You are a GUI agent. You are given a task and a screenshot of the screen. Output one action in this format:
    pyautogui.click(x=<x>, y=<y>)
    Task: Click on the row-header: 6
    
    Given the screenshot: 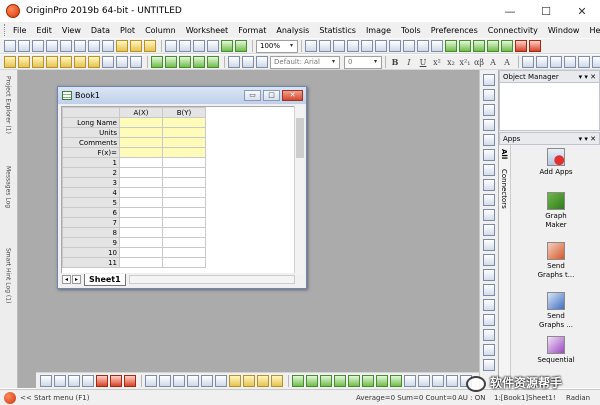 What is the action you would take?
    pyautogui.click(x=91, y=212)
    